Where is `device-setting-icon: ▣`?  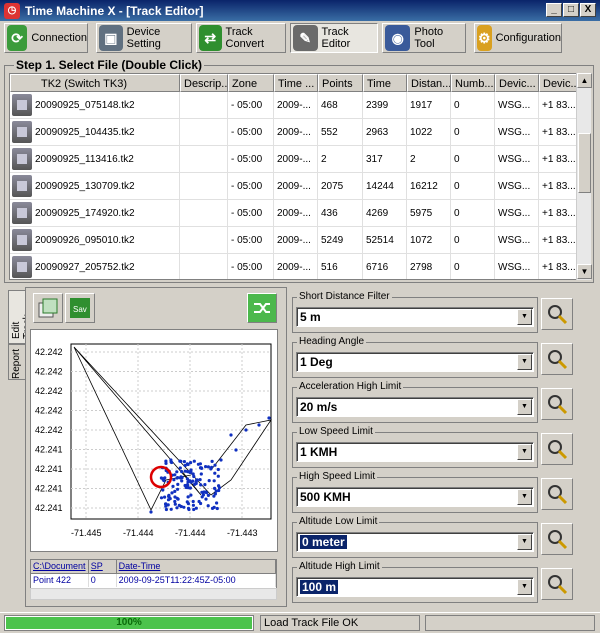 device-setting-icon: ▣ is located at coordinates (111, 38).